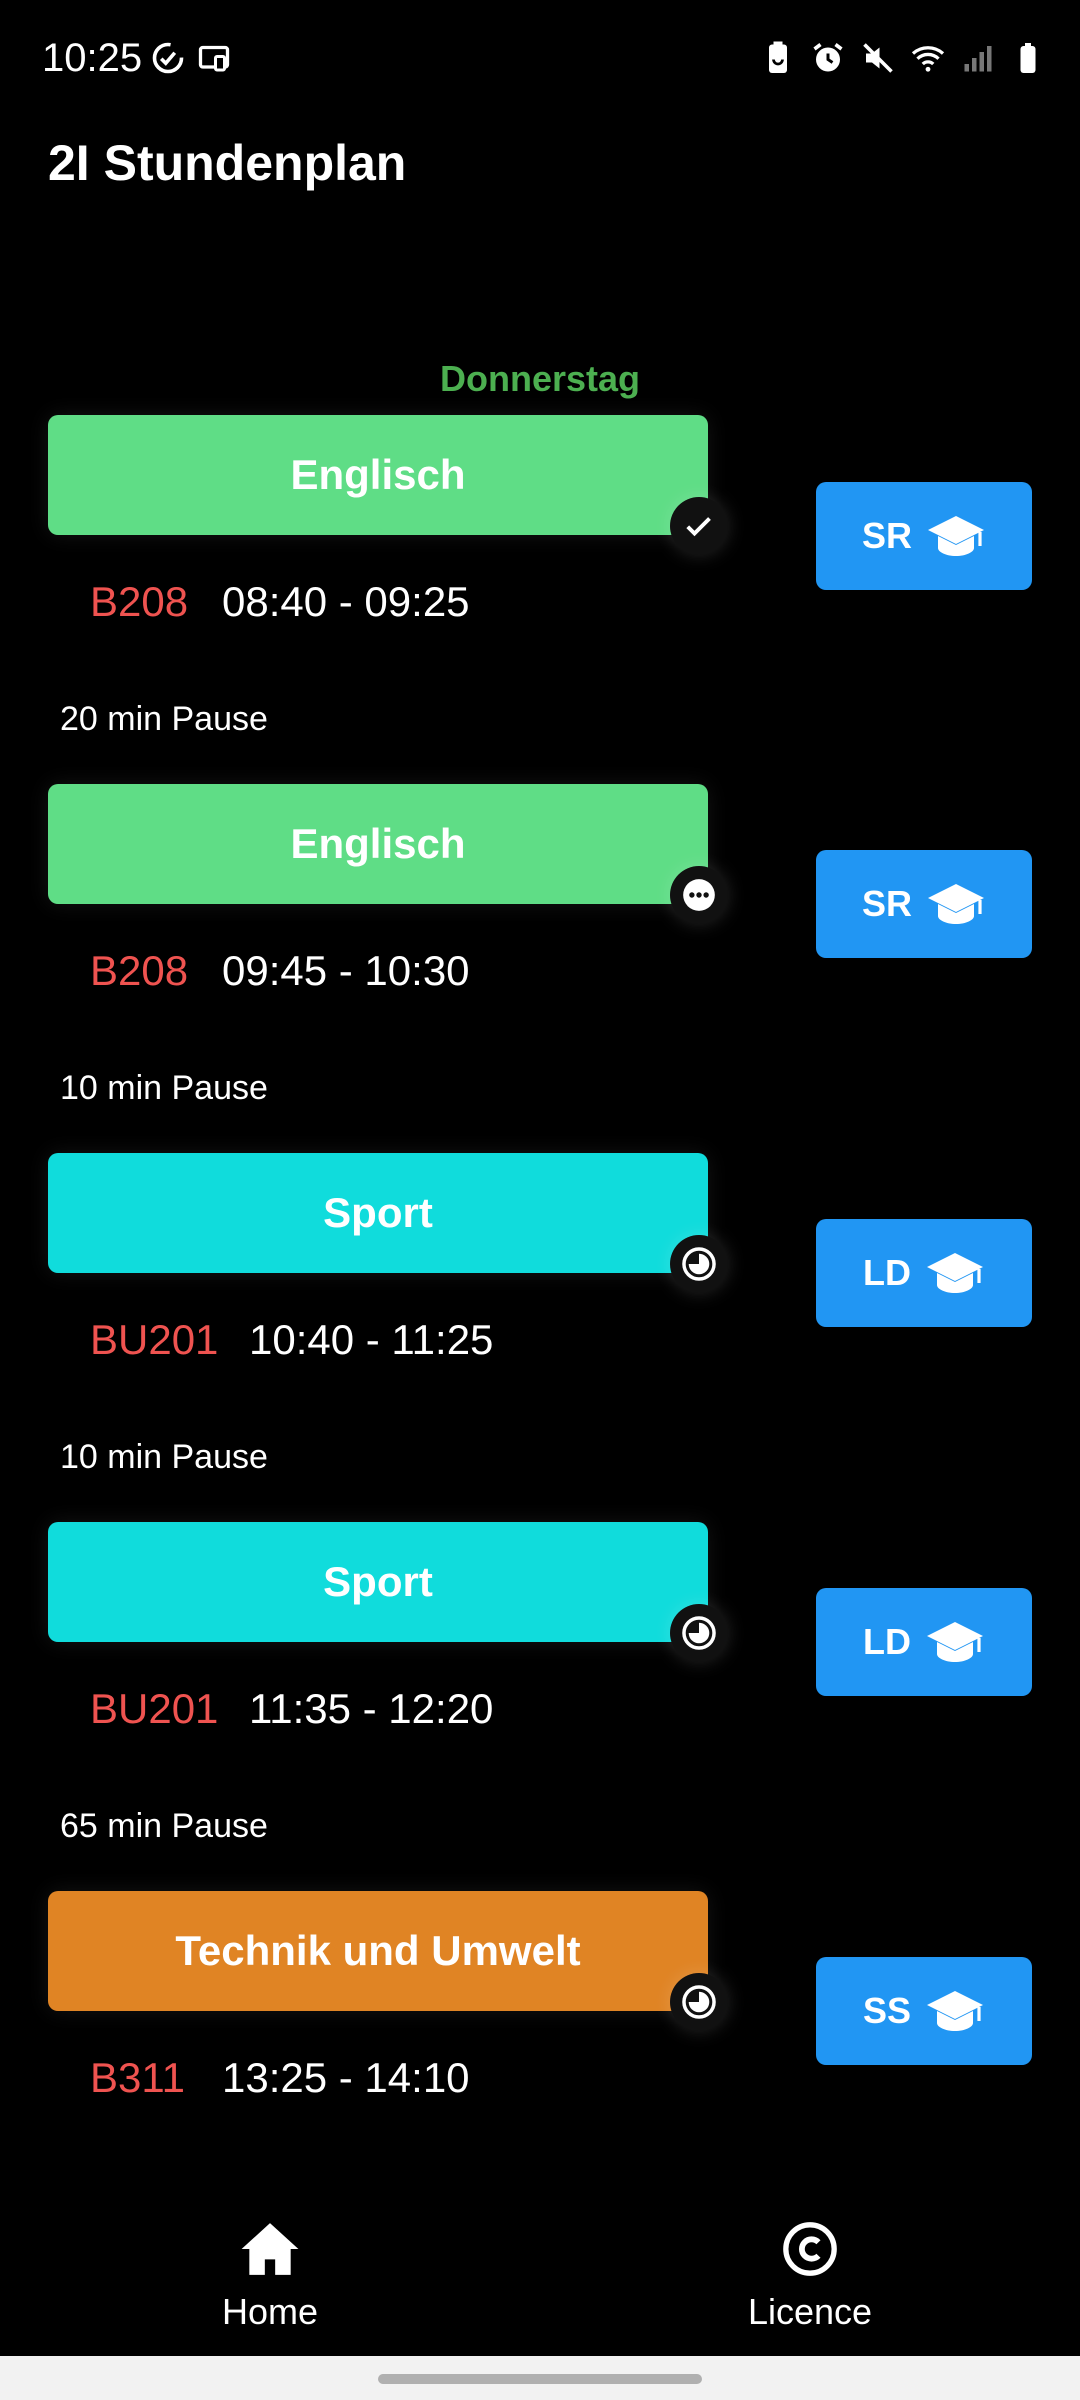  I want to click on signal-icon, so click(978, 59).